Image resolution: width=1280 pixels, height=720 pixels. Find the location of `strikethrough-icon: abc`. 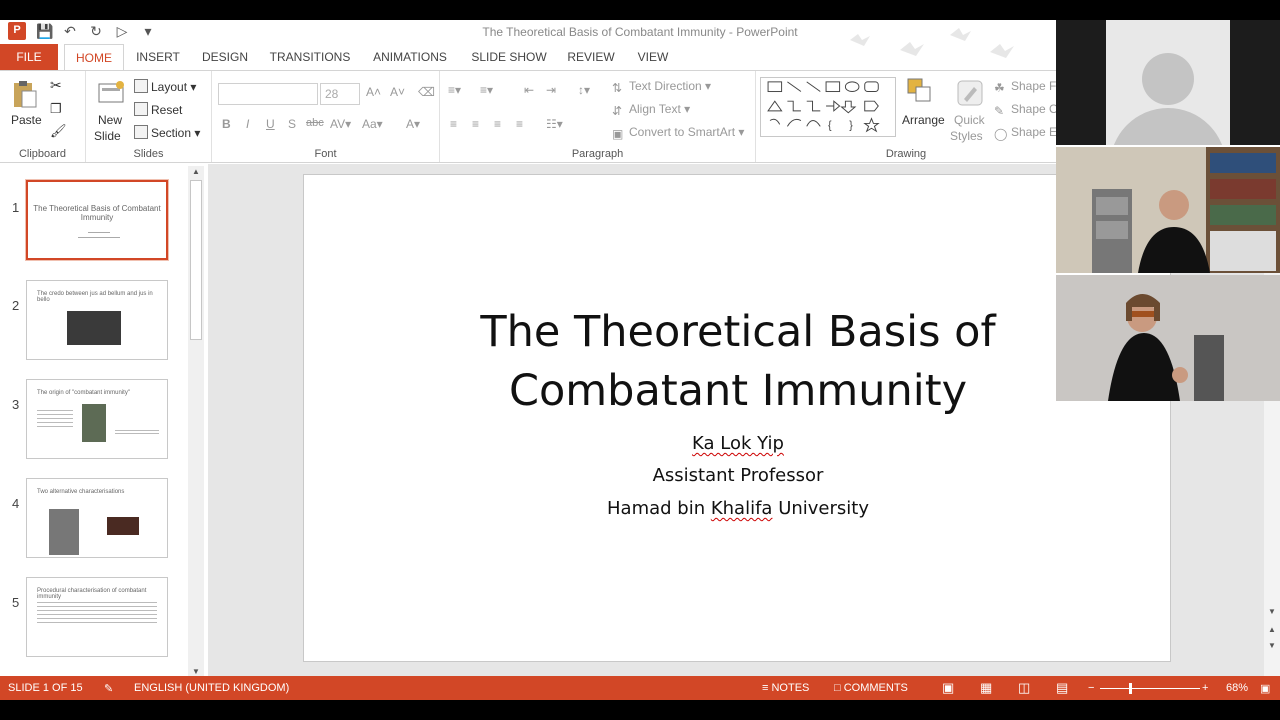

strikethrough-icon: abc is located at coordinates (315, 123).